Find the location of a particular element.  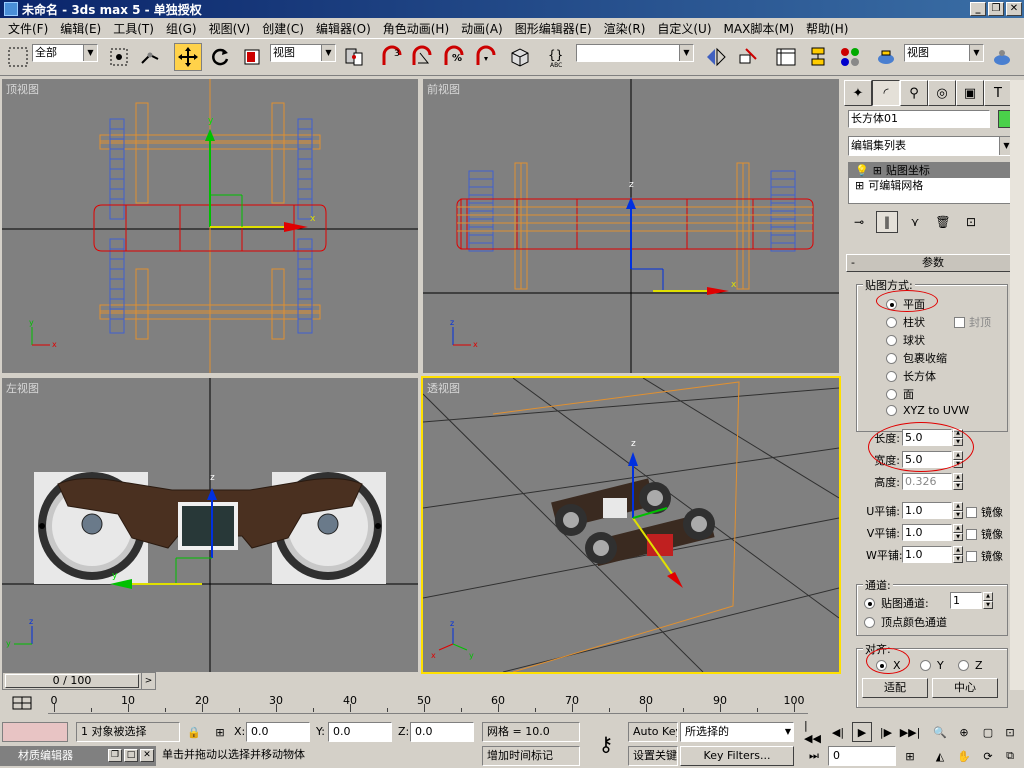

prev-frame-icon: ◀| is located at coordinates (838, 732).